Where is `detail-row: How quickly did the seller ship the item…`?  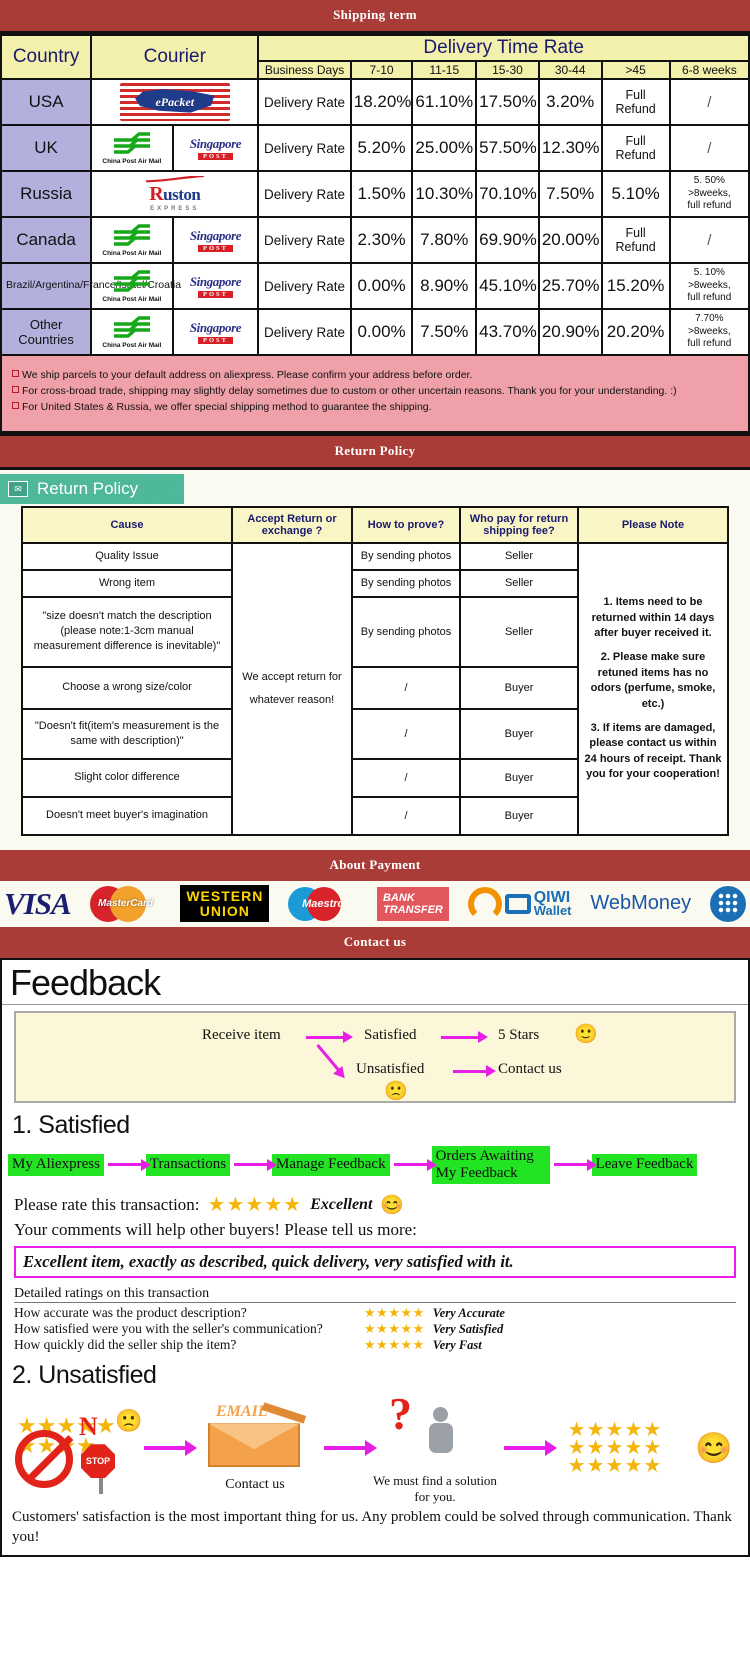 detail-row: How quickly did the seller ship the item… is located at coordinates (375, 1345).